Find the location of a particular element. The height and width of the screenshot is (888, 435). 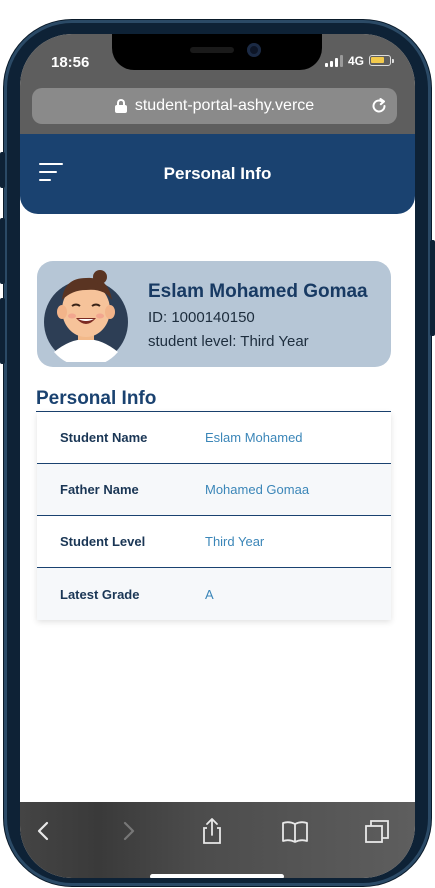

row-label: Latest Grade is located at coordinates (100, 594).